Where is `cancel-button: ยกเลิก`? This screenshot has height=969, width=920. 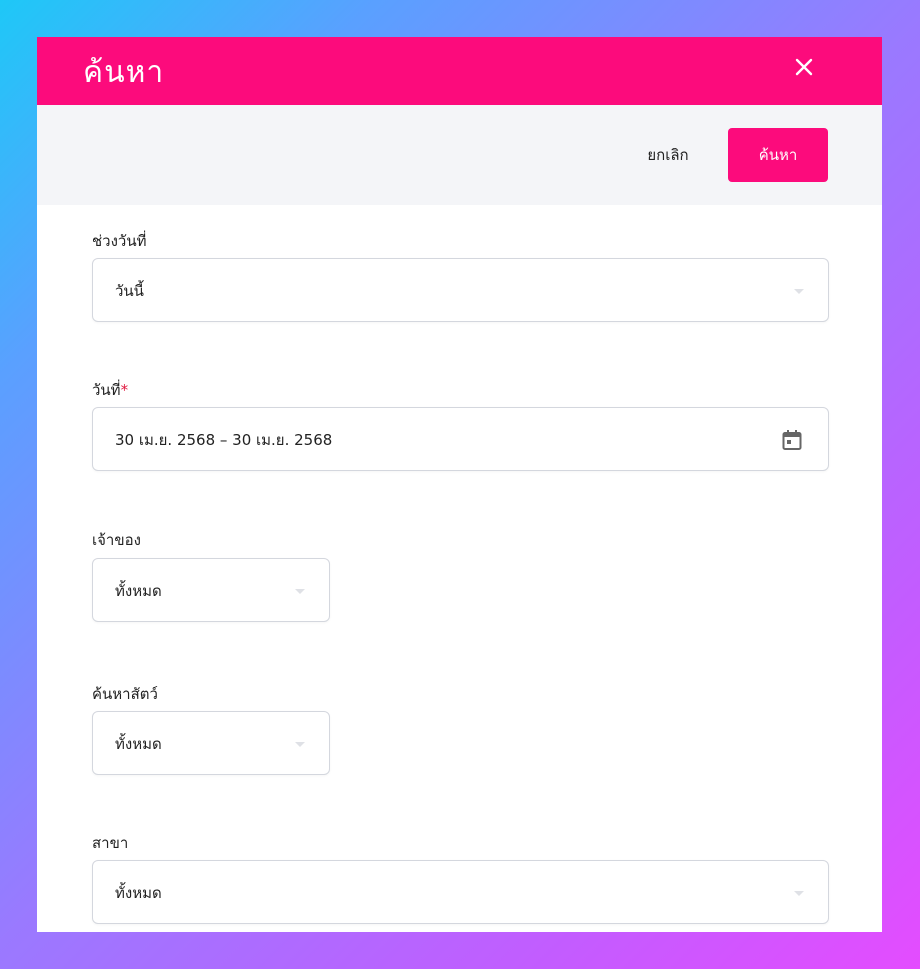 cancel-button: ยกเลิก is located at coordinates (668, 155).